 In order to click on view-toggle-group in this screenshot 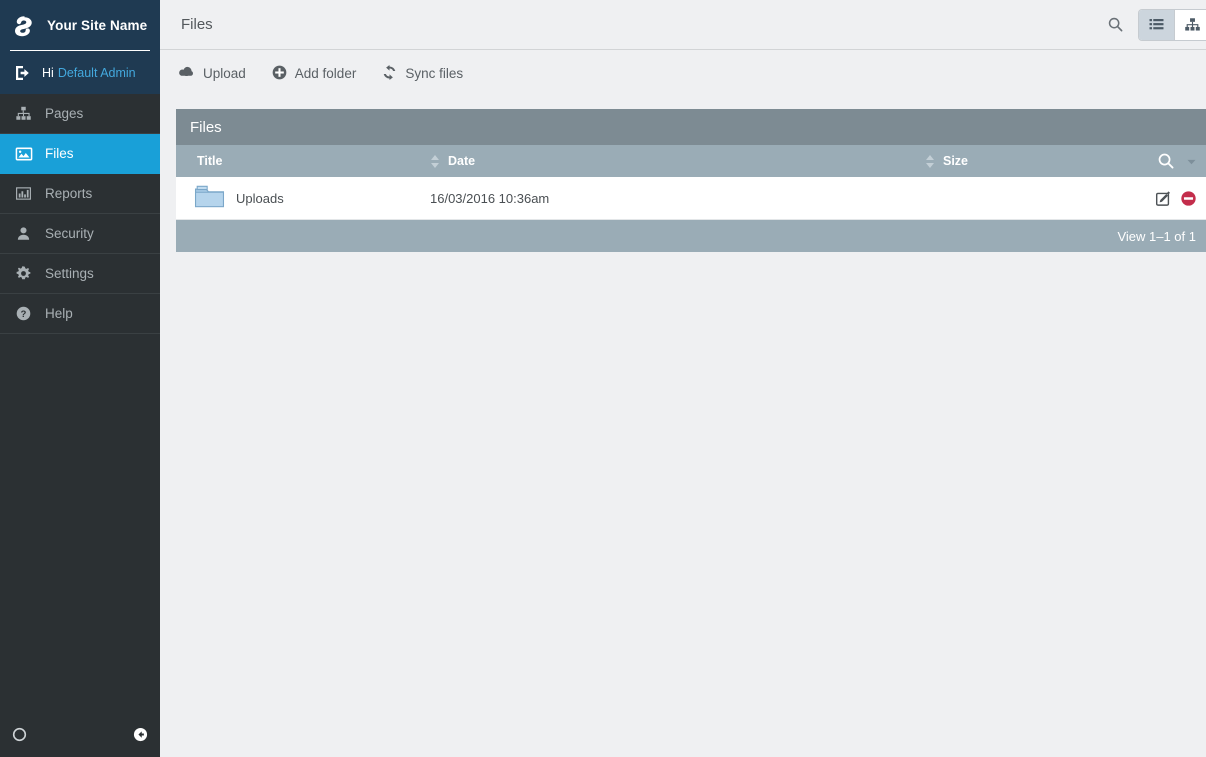, I will do `click(1172, 24)`.